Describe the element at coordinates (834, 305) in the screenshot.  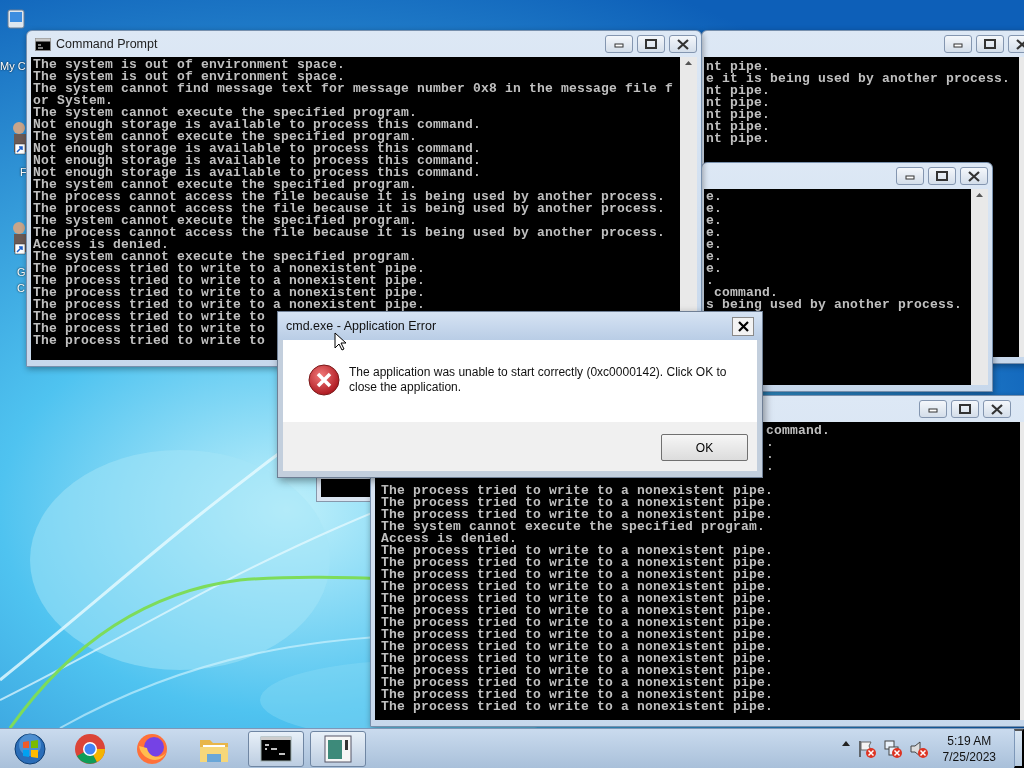
I see `console-line: s being used by another process.` at that location.